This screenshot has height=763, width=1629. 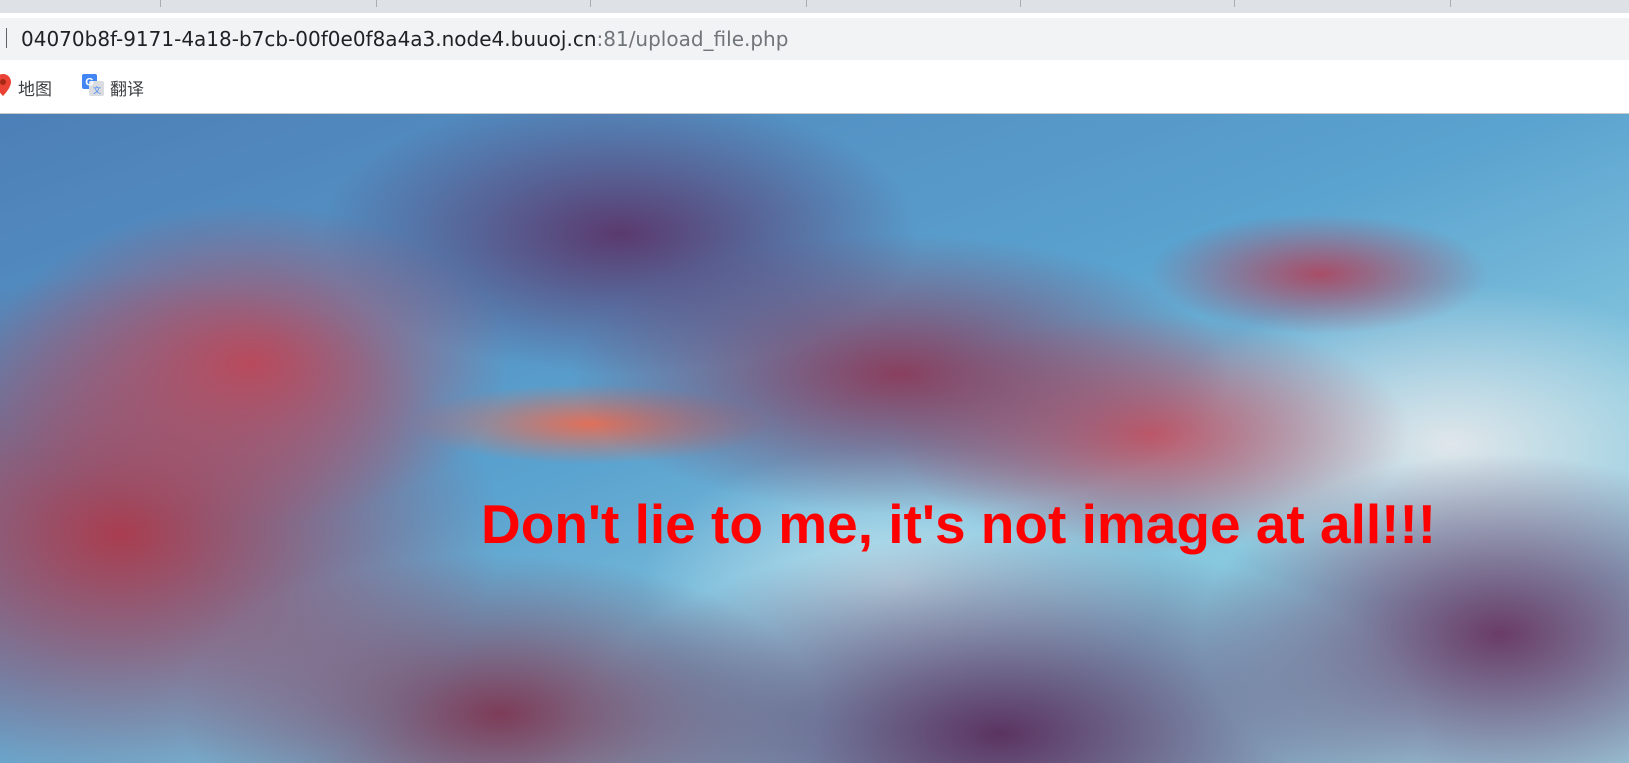 I want to click on text-cursor, so click(x=6, y=38).